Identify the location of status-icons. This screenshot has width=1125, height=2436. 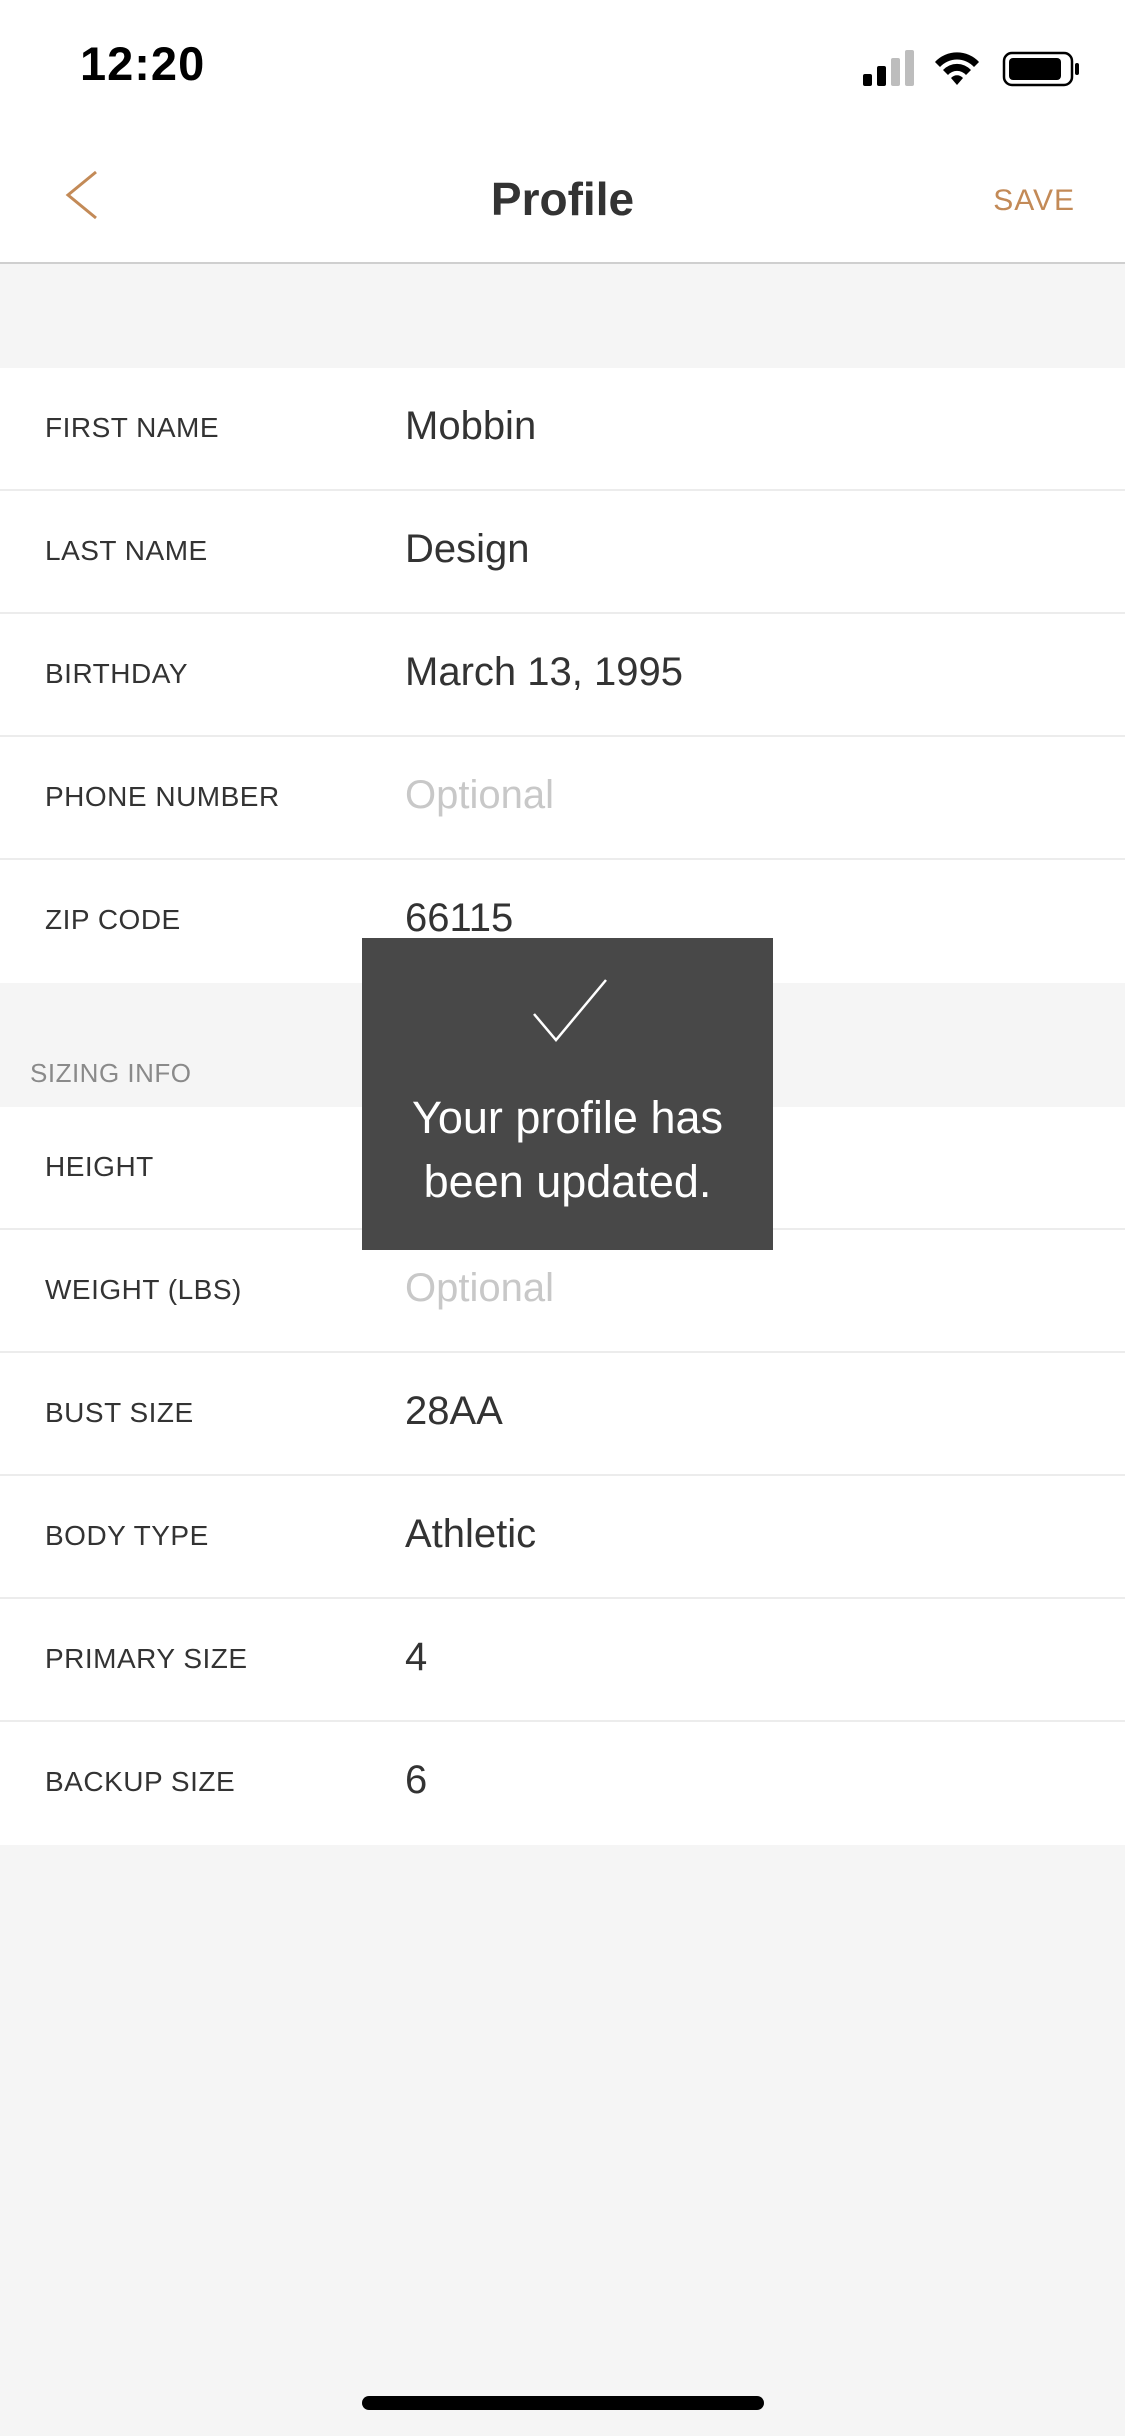
(973, 69).